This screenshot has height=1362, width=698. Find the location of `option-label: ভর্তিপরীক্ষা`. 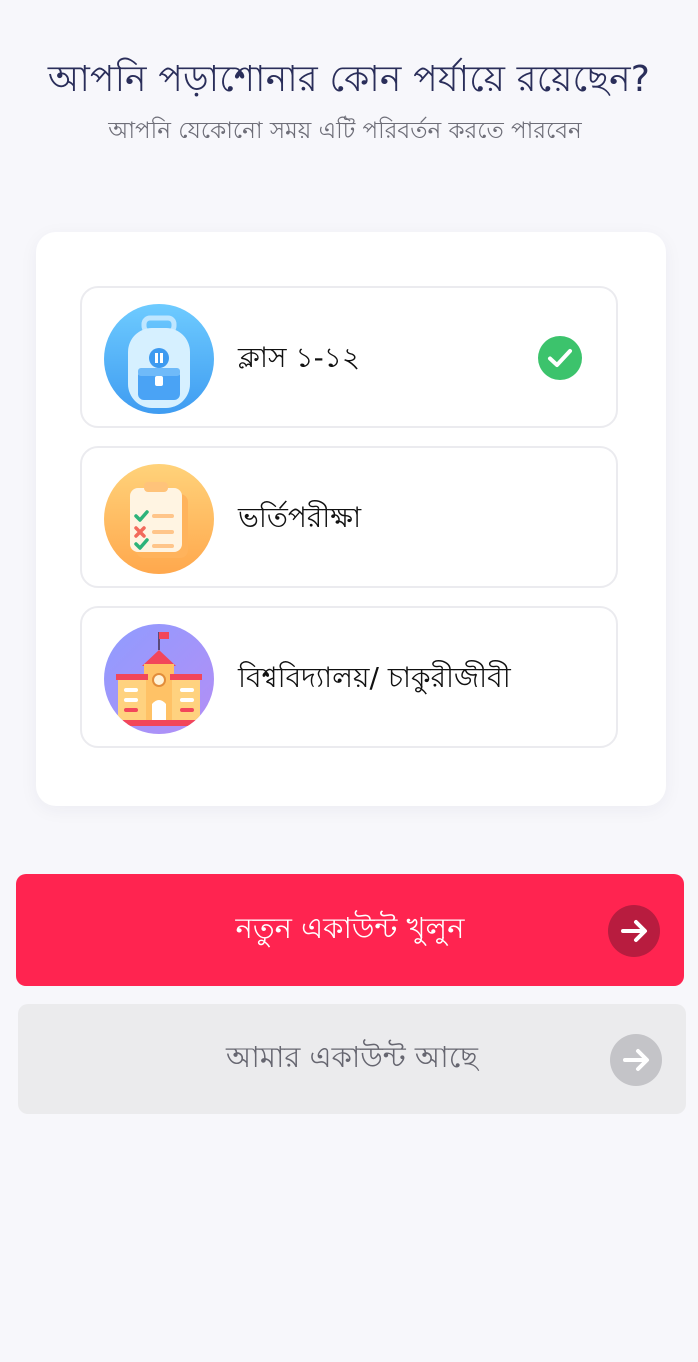

option-label: ভর্তিপরীক্ষা is located at coordinates (300, 517).